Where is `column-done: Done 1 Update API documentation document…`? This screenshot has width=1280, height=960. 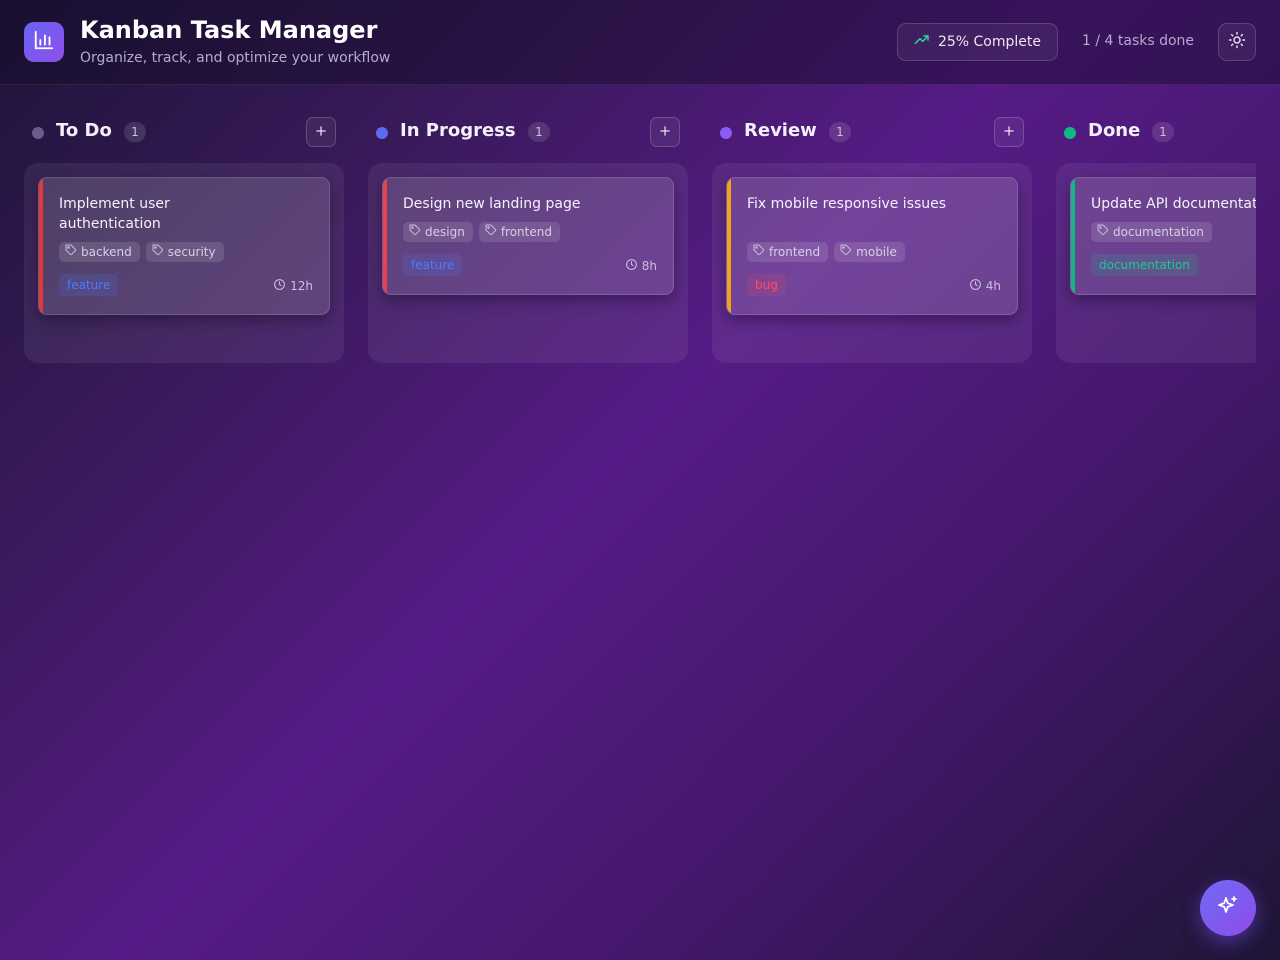 column-done: Done 1 Update API documentation document… is located at coordinates (1156, 225).